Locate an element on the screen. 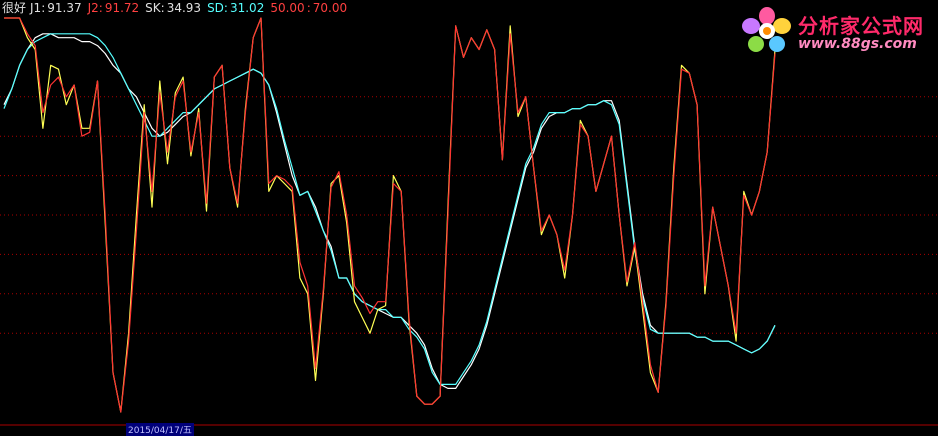 The image size is (938, 436). site-logo: 分析家公式网 www.88gs.com is located at coordinates (837, 31).